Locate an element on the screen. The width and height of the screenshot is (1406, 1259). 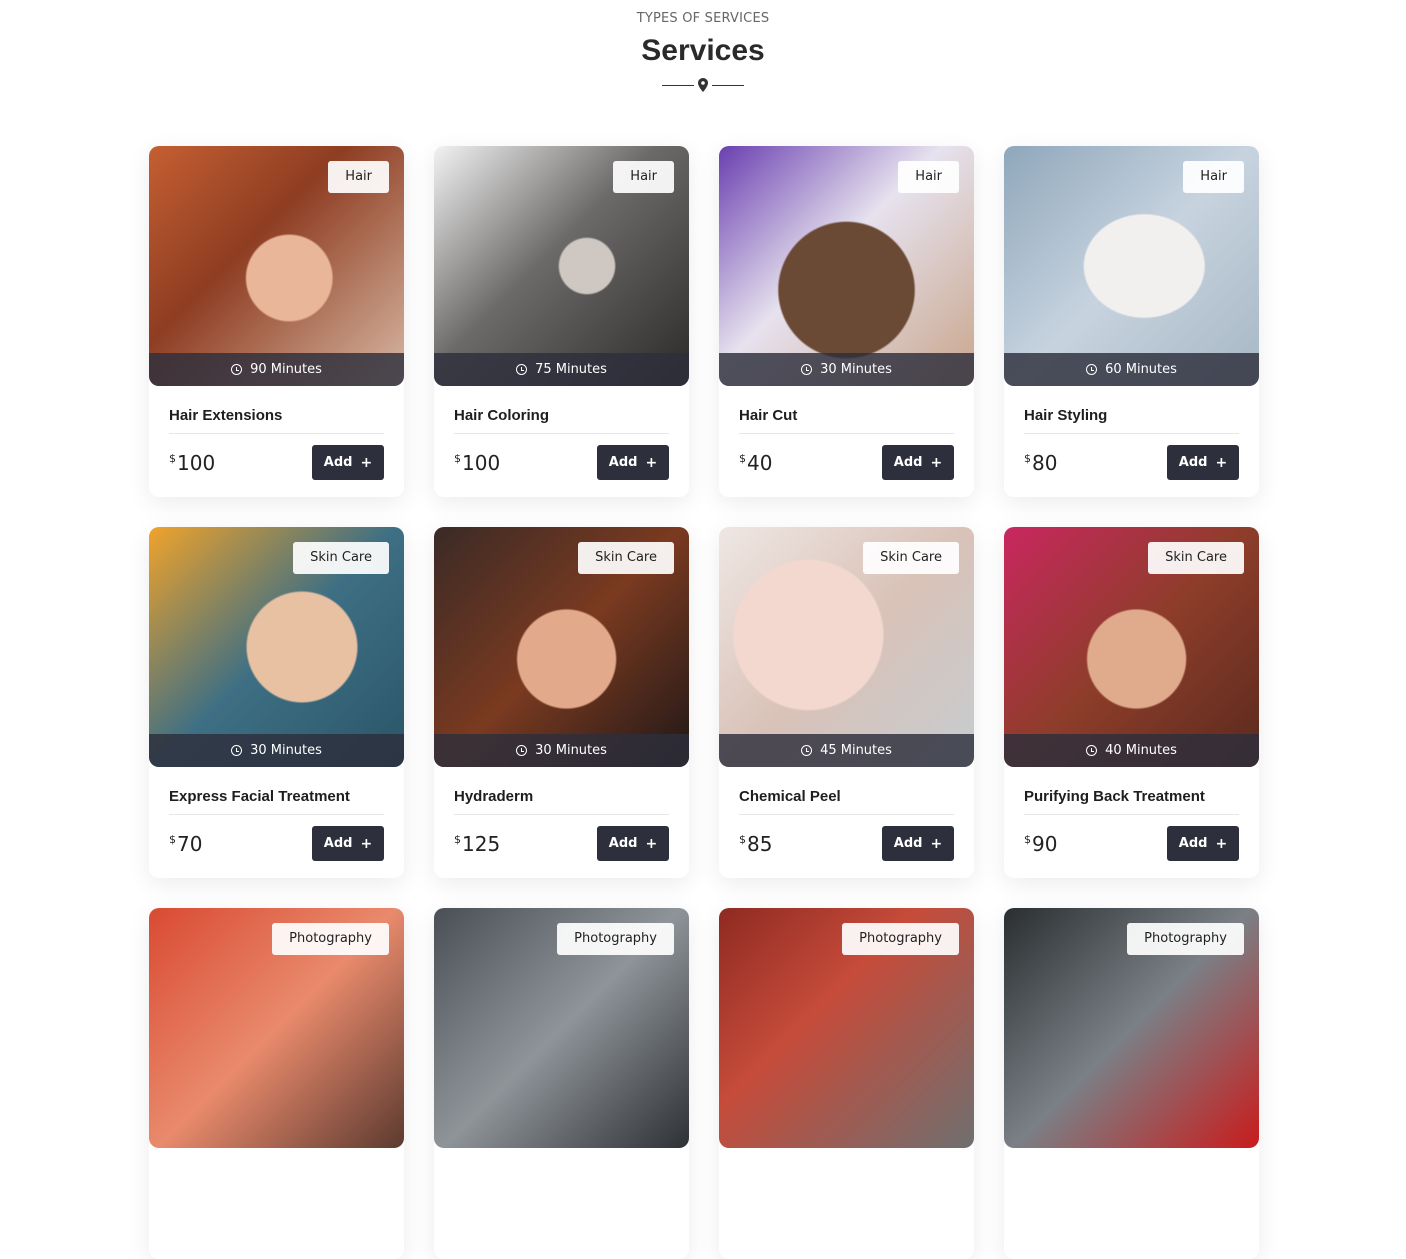
page-title: Services is located at coordinates (703, 50).